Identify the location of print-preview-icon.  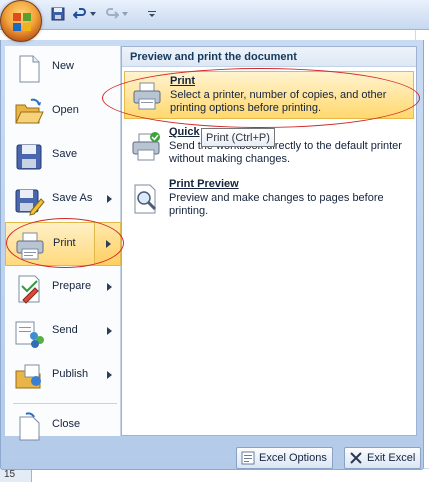
(145, 199).